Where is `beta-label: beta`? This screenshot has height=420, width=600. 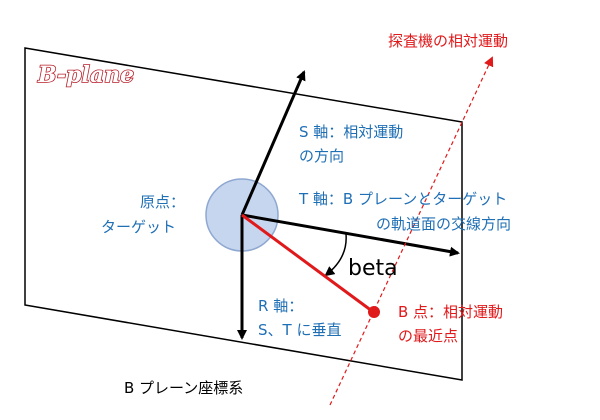 beta-label: beta is located at coordinates (373, 268).